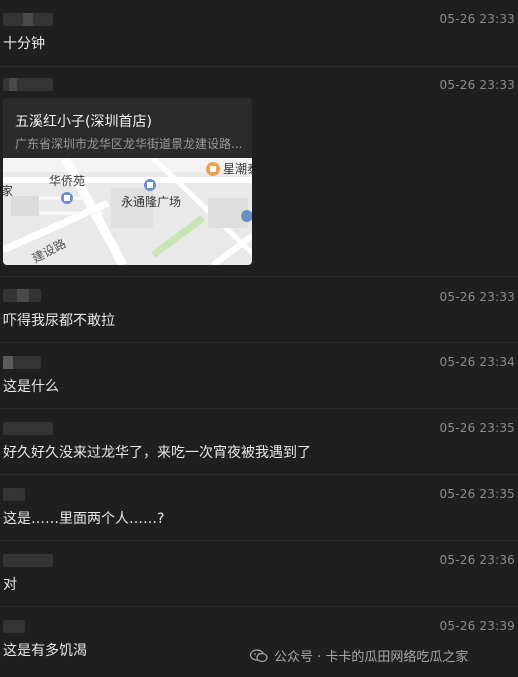 The height and width of the screenshot is (677, 518). Describe the element at coordinates (259, 642) in the screenshot. I see `chat-message: 05-26 23:39 这是有多饥渴` at that location.